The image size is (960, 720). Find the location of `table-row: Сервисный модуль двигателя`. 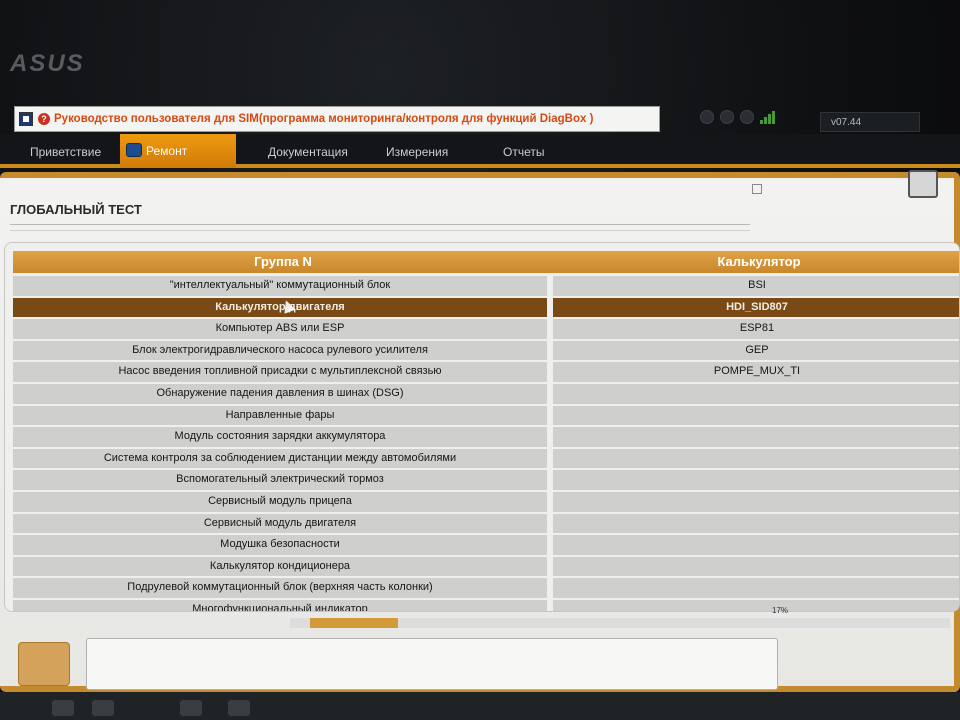

table-row: Сервисный модуль двигателя is located at coordinates (486, 524).